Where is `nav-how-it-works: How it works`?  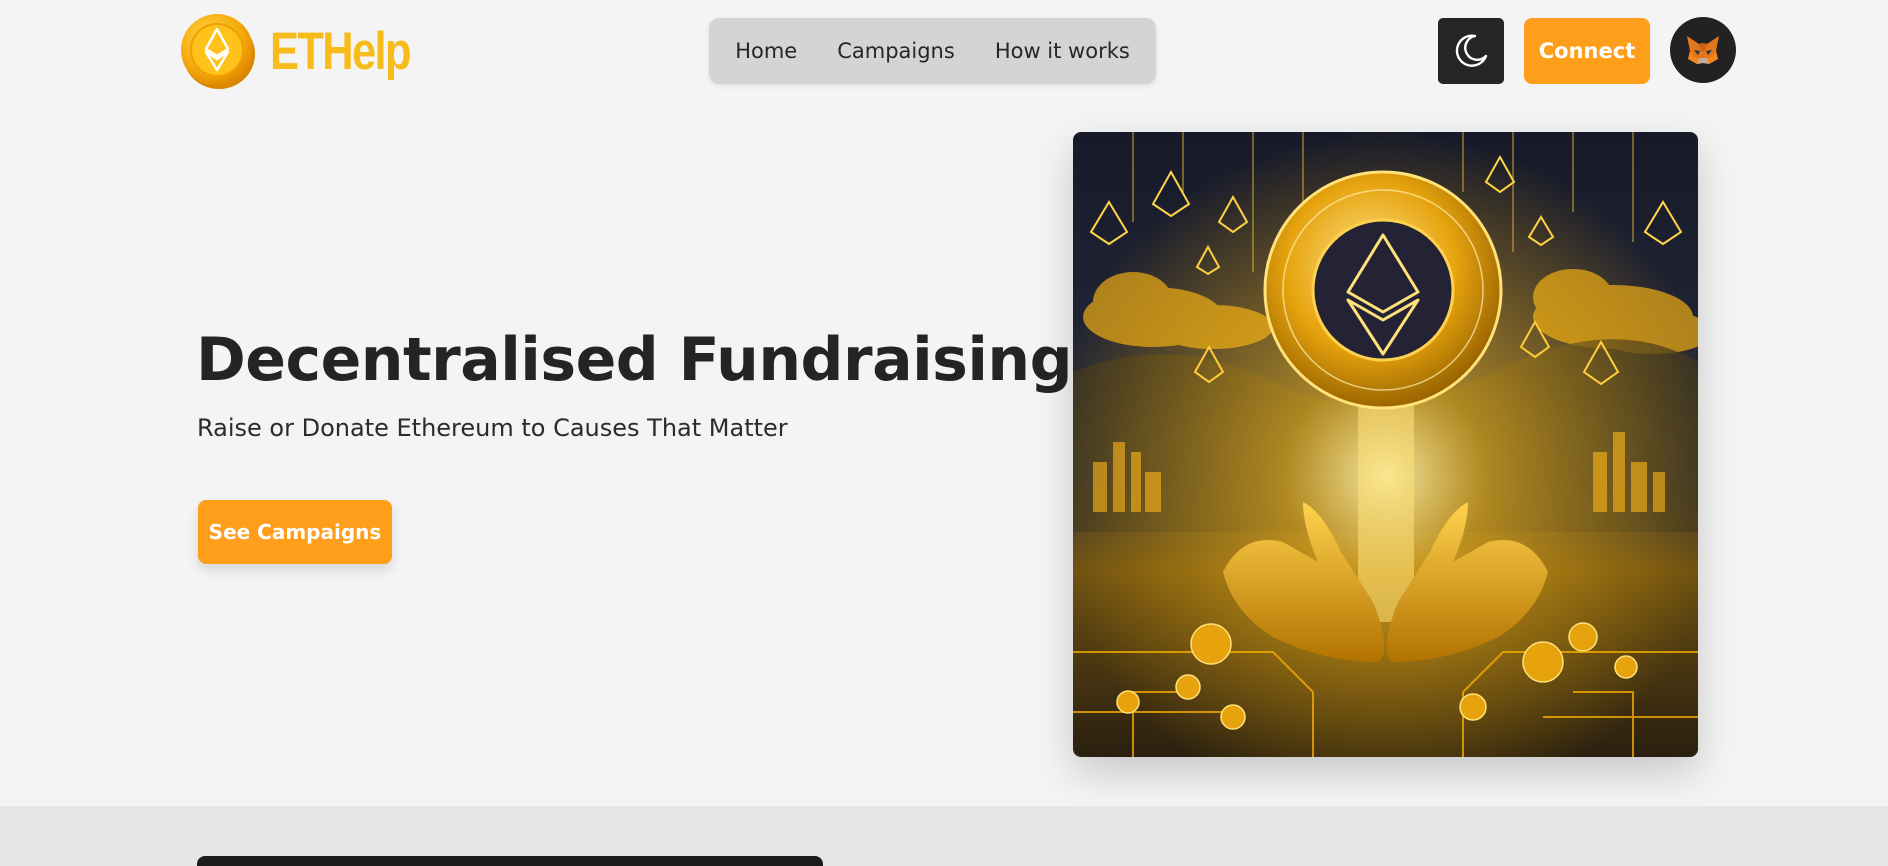 nav-how-it-works: How it works is located at coordinates (1062, 51).